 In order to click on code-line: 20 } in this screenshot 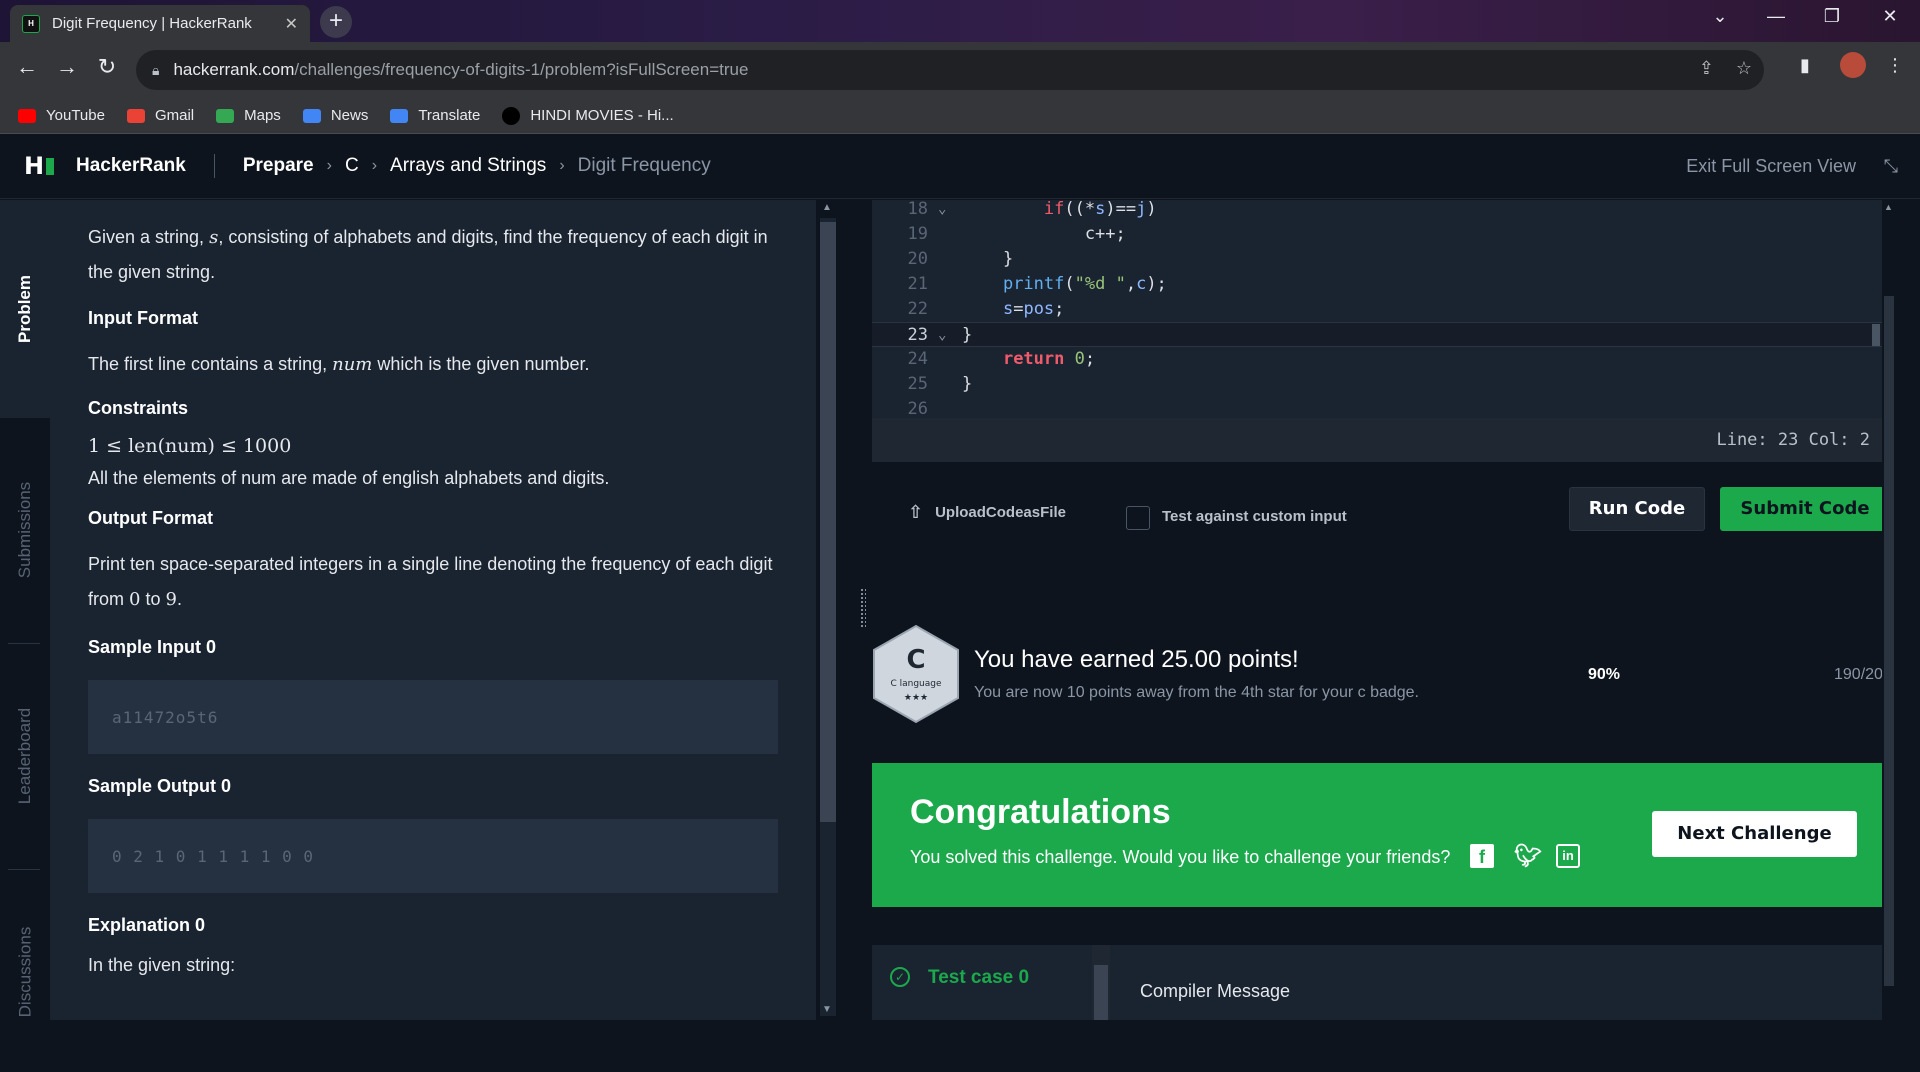, I will do `click(960, 259)`.